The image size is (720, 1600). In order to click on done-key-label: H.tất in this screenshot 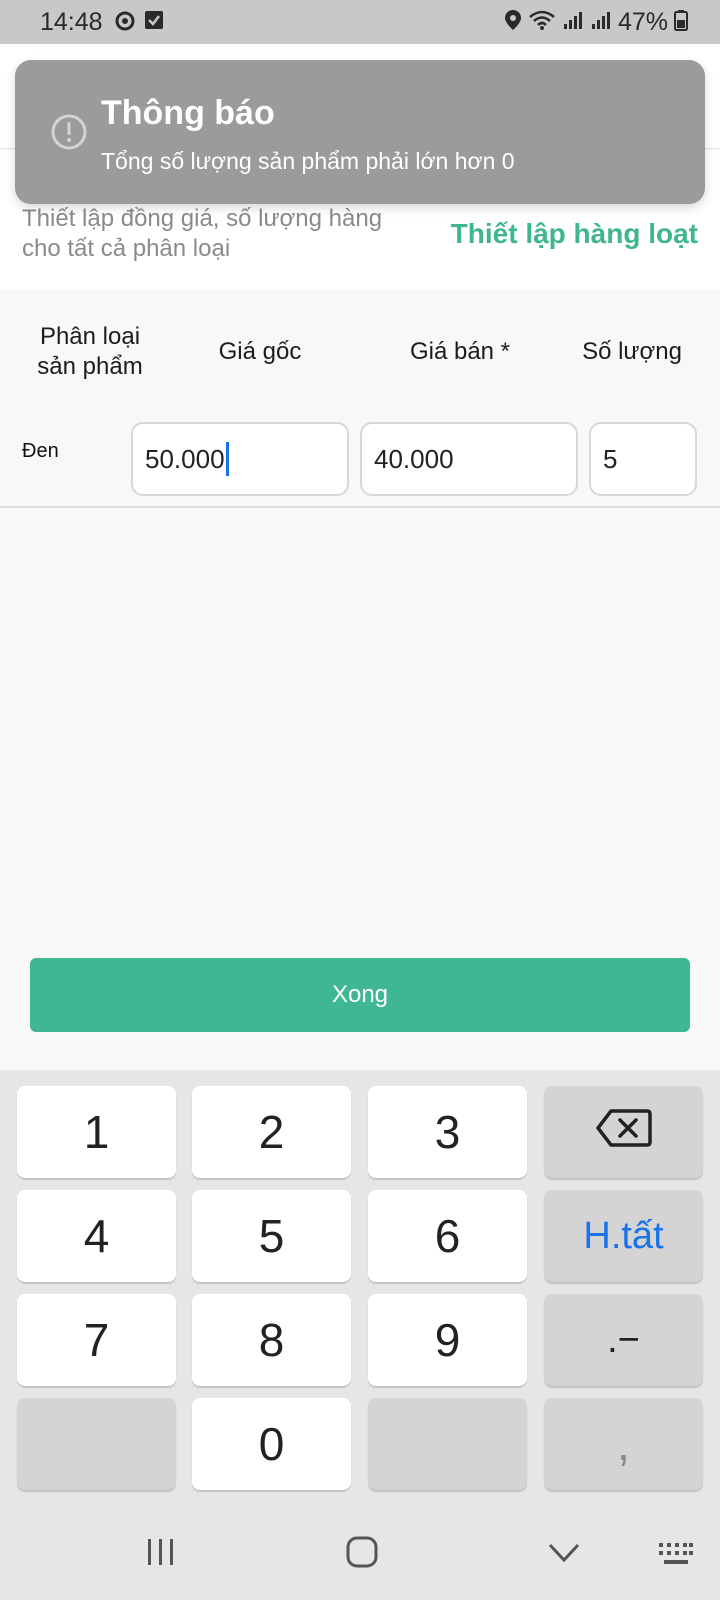, I will do `click(623, 1235)`.